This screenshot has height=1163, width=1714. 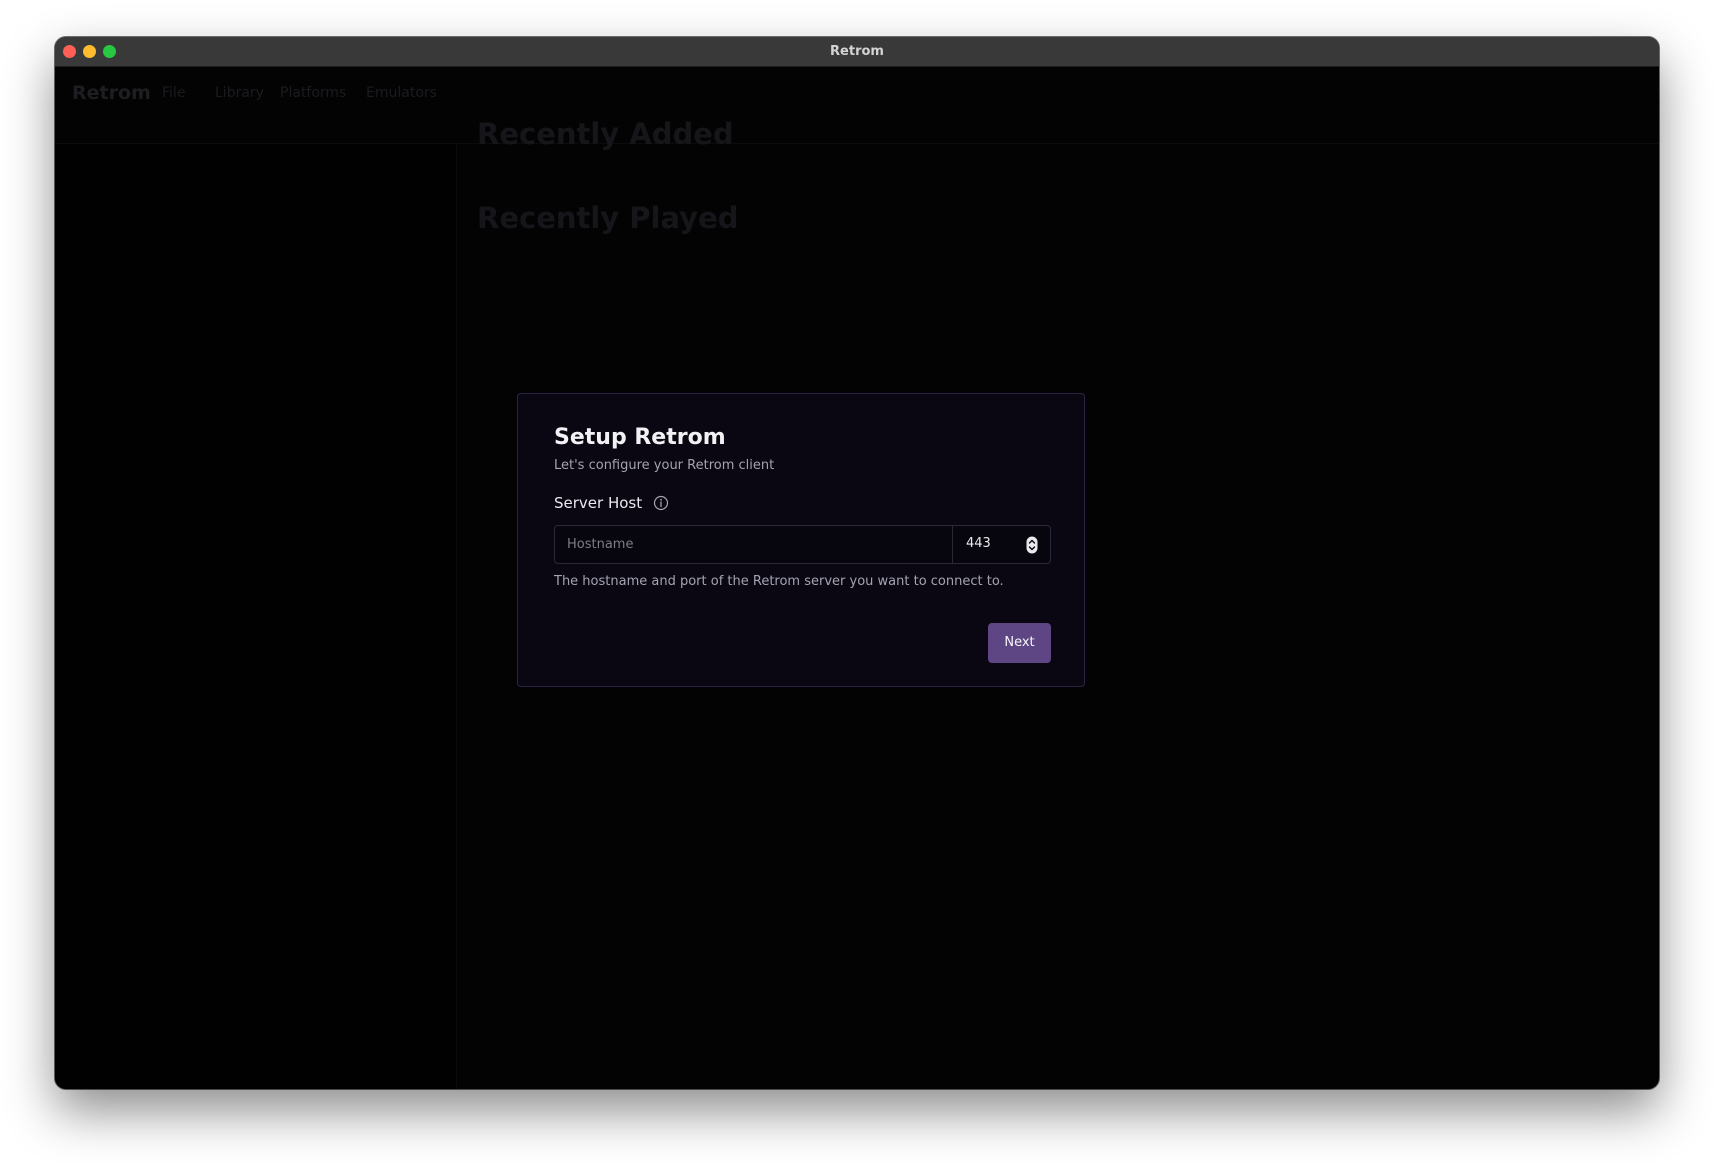 I want to click on up-down-chevron-icon, so click(x=1032, y=545).